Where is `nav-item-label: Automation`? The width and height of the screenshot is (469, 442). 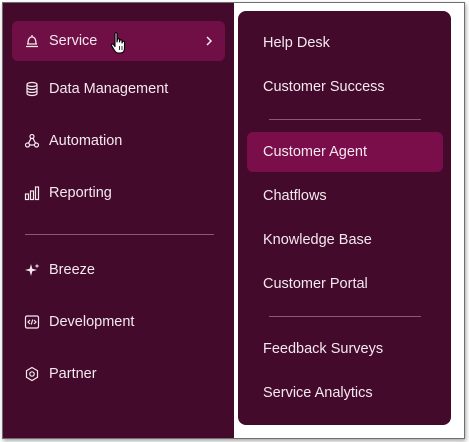
nav-item-label: Automation is located at coordinates (86, 141).